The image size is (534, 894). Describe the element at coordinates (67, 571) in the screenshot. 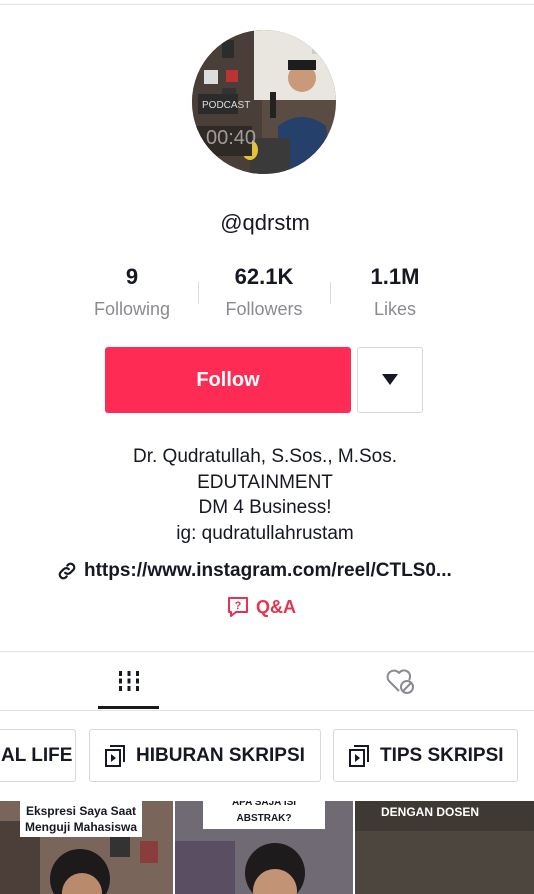

I see `link-icon` at that location.